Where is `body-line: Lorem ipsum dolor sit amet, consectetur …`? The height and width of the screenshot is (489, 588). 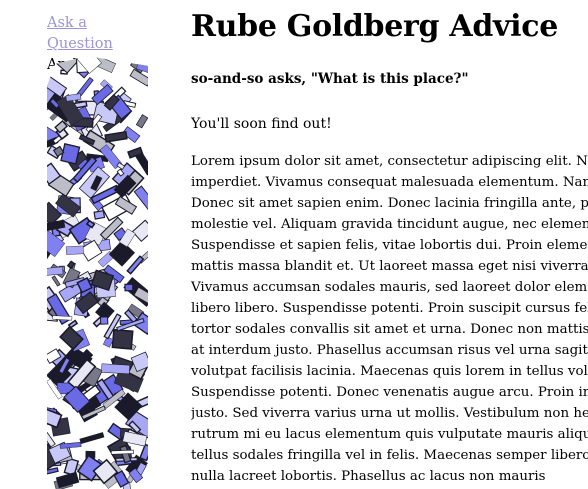
body-line: Lorem ipsum dolor sit amet, consectetur … is located at coordinates (389, 161).